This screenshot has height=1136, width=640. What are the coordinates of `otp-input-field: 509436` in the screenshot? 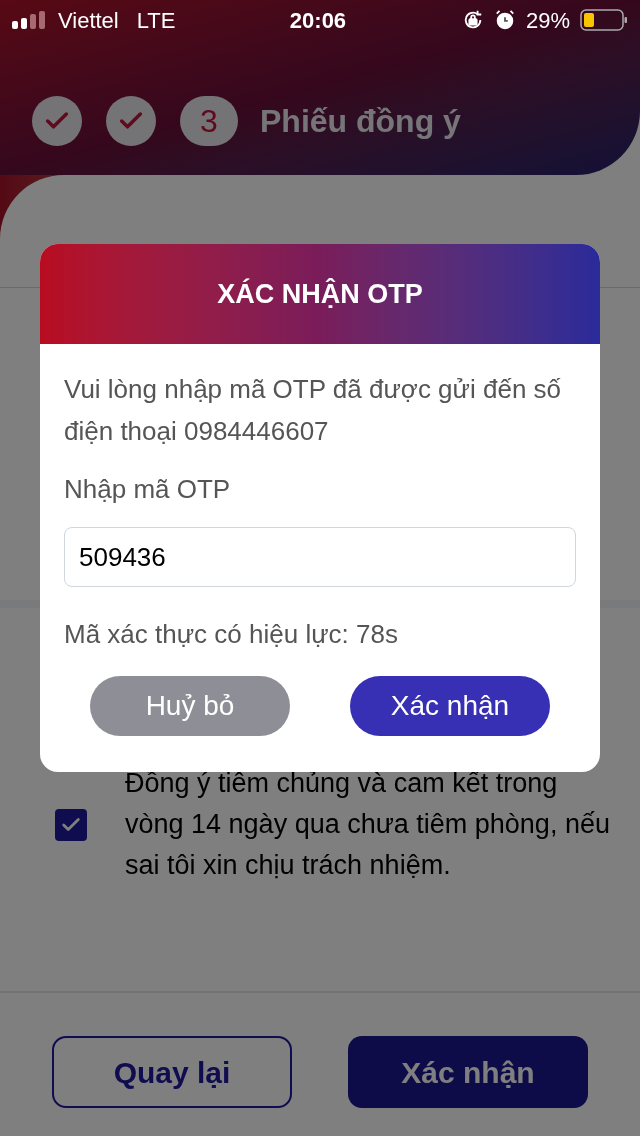 It's located at (320, 557).